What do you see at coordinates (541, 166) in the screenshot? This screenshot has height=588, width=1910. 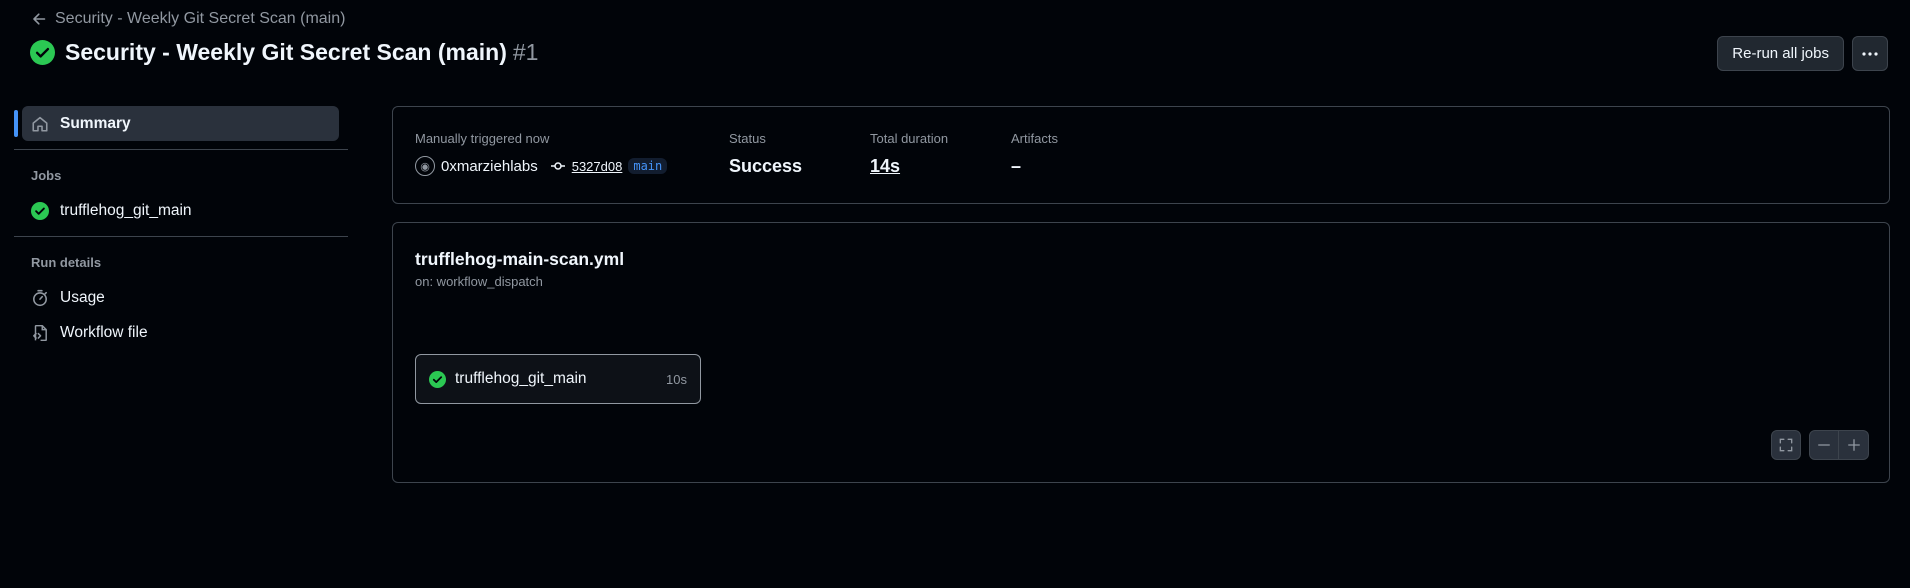 I see `trigger-details: ◉ 0xmarziehlabs 5327d08 main` at bounding box center [541, 166].